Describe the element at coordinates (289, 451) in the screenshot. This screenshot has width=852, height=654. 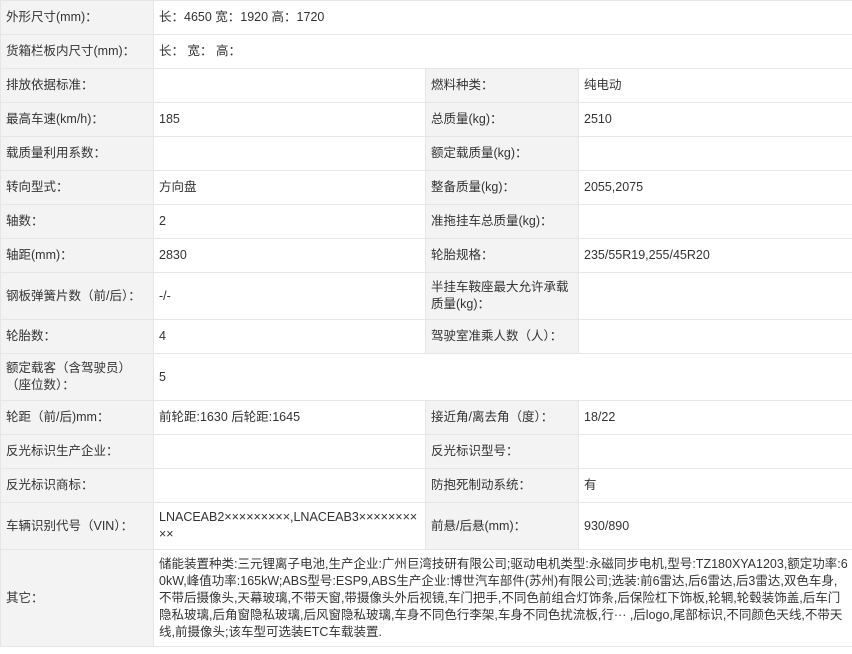
I see `value-reflector-maker` at that location.